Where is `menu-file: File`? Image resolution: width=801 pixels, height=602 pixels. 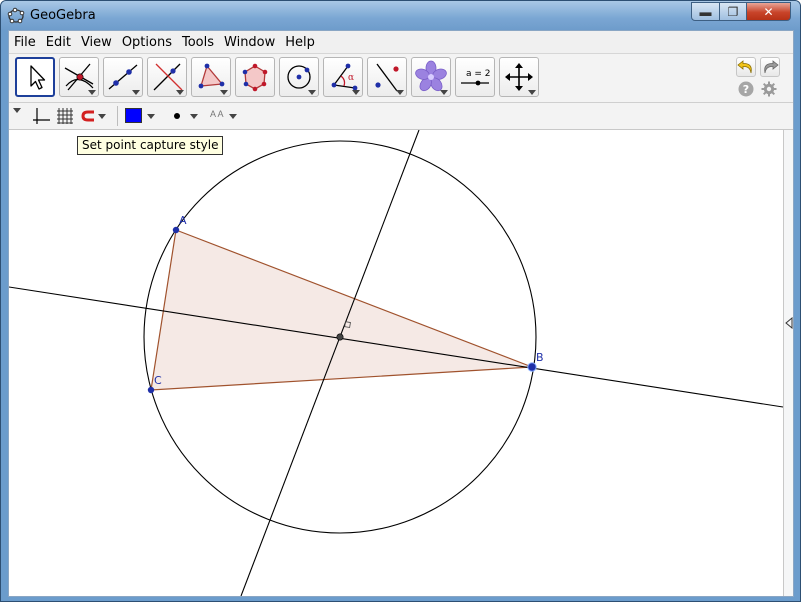 menu-file: File is located at coordinates (25, 42).